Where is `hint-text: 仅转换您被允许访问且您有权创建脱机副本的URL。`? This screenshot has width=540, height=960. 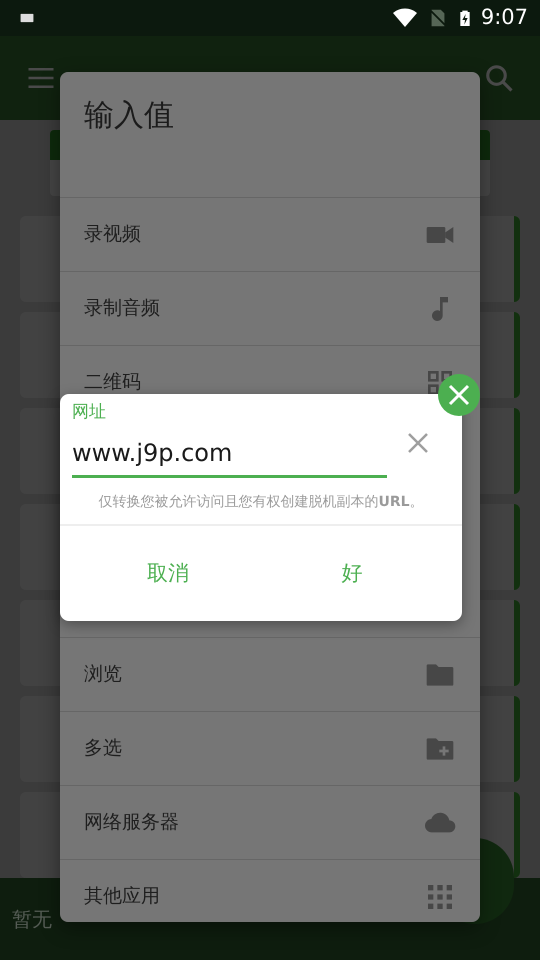
hint-text: 仅转换您被允许访问且您有权创建脱机副本的URL。 is located at coordinates (261, 502).